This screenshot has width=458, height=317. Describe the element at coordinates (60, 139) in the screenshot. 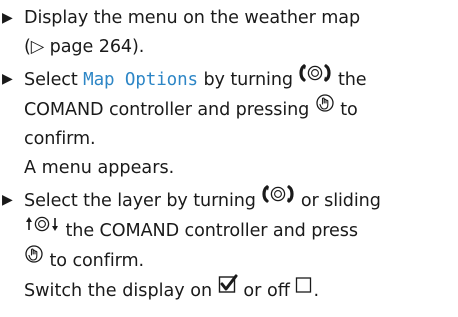

I see `step-2-line-3: confirm.` at that location.